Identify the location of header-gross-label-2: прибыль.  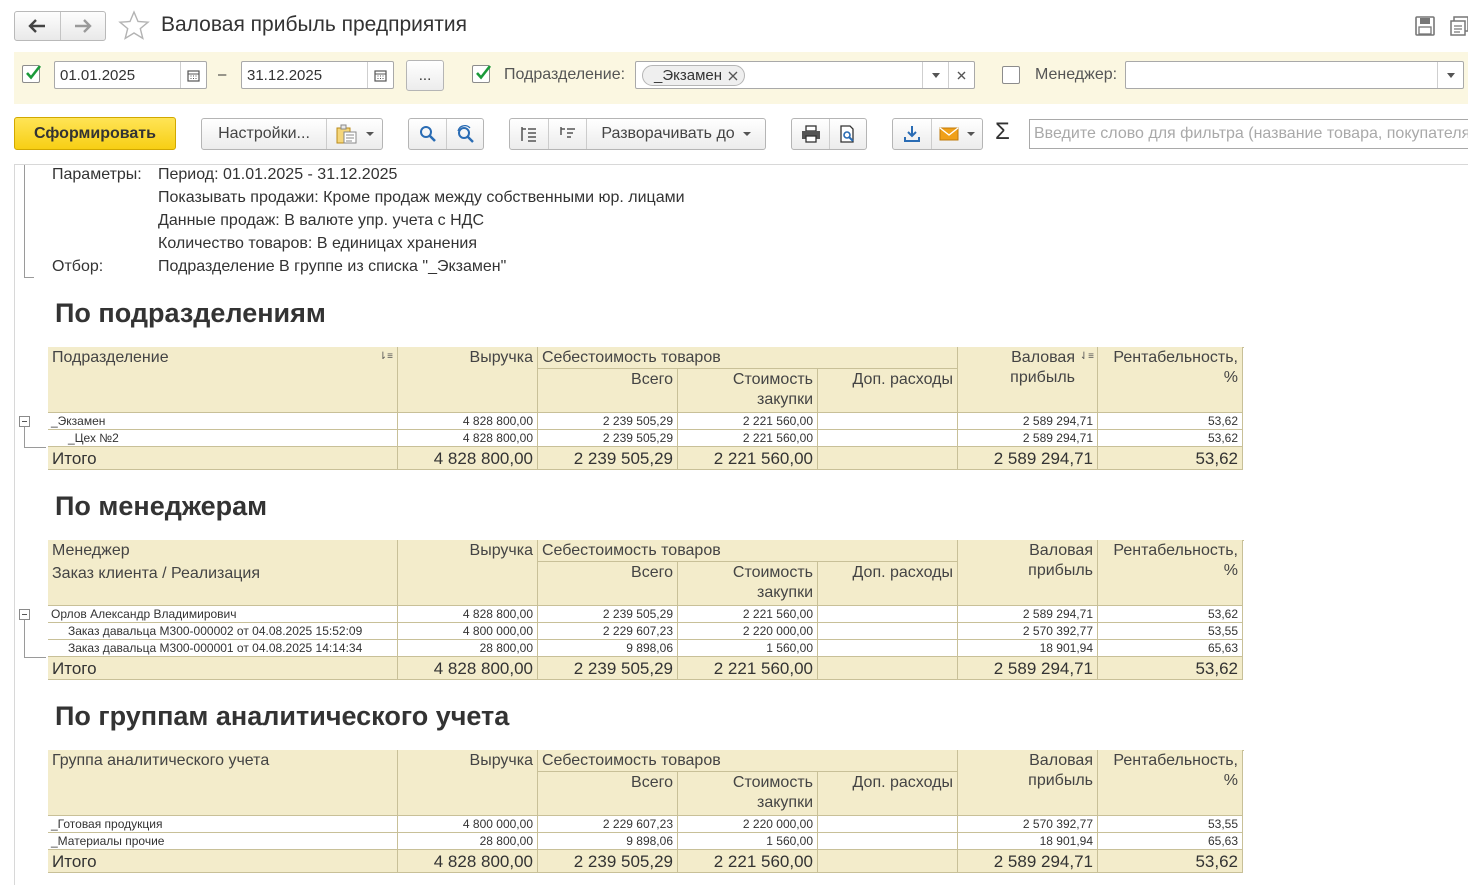
(1060, 570).